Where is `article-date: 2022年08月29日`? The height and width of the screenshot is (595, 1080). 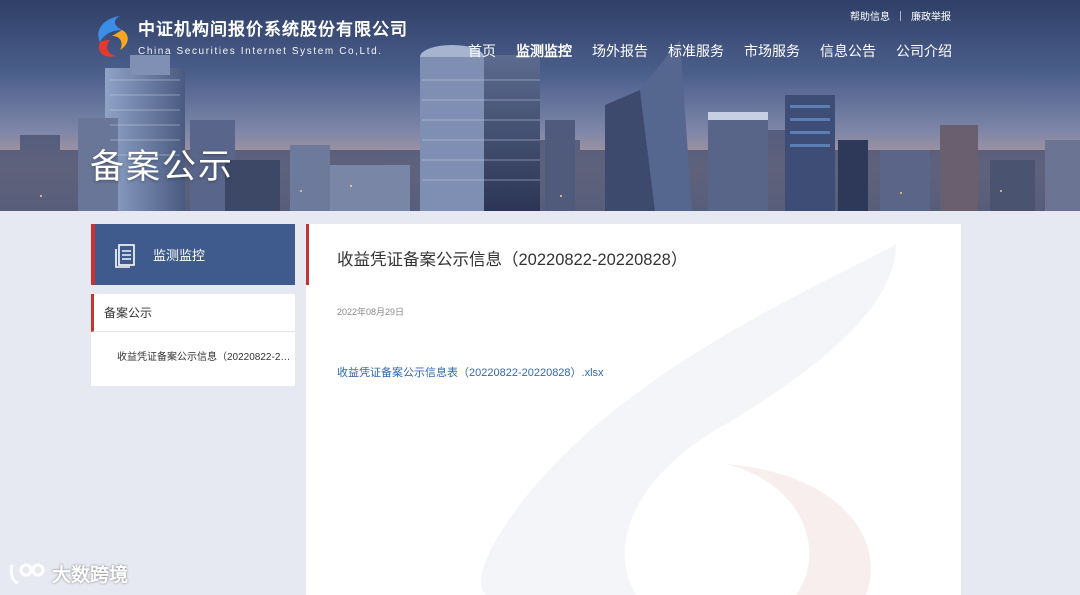 article-date: 2022年08月29日 is located at coordinates (371, 312).